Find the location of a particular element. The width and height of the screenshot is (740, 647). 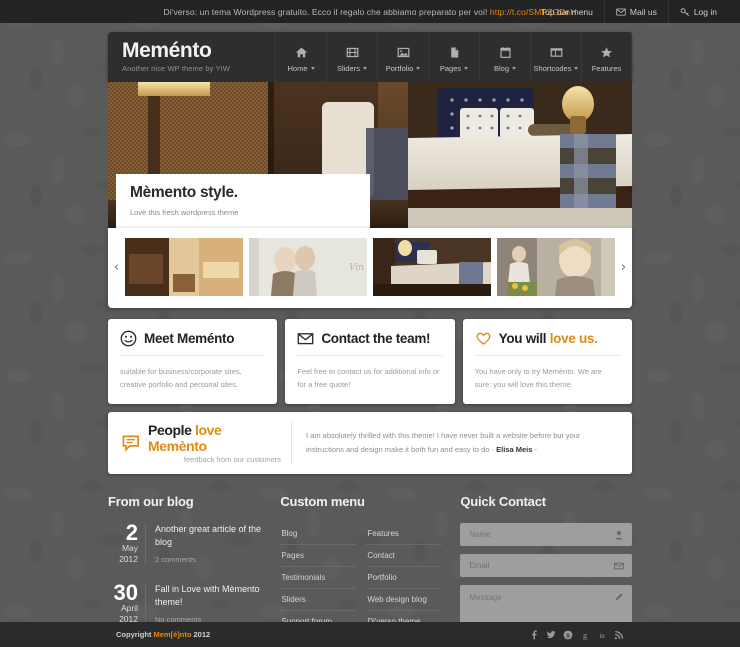

topbar-mail-button: Mail us is located at coordinates (635, 11).